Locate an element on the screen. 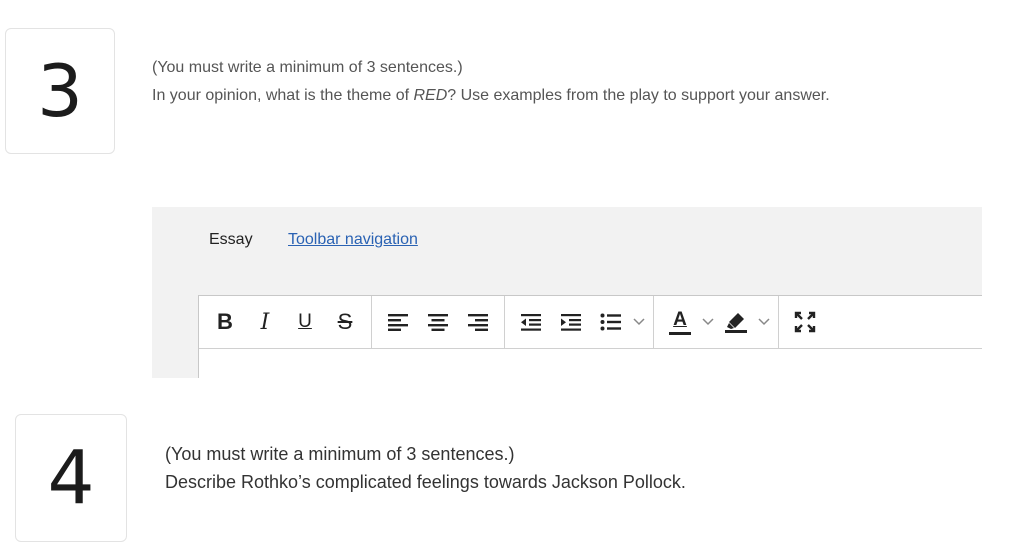 The height and width of the screenshot is (551, 1024). view-group is located at coordinates (805, 322).